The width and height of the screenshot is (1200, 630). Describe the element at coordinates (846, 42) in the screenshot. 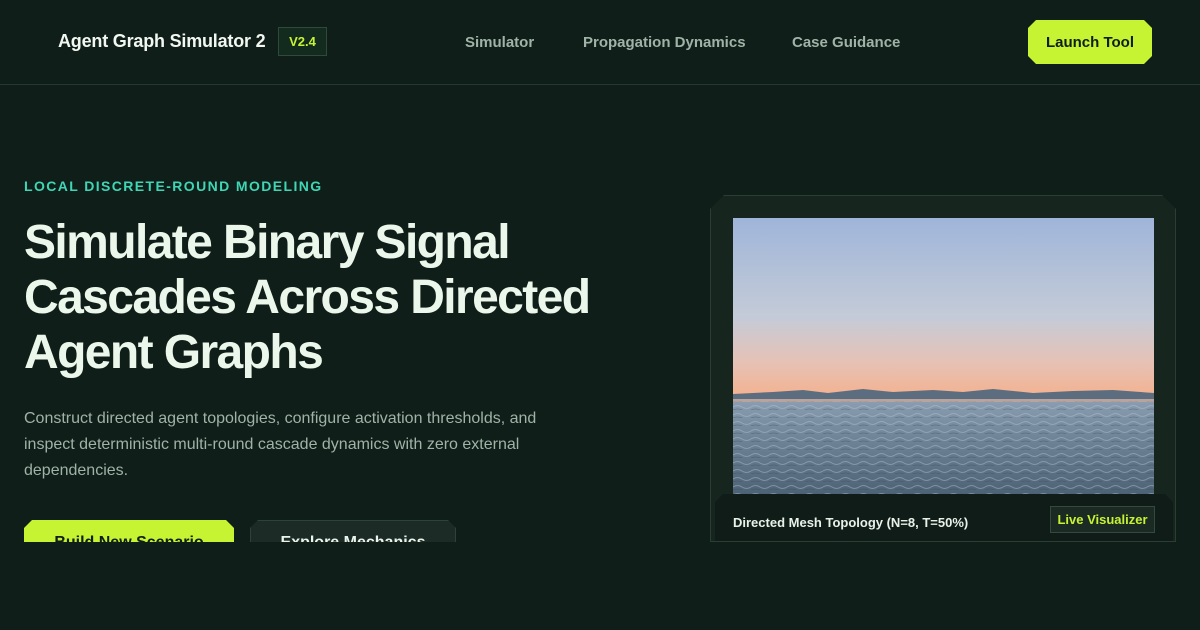

I see `nav-link-case-guidance: Case Guidance` at that location.